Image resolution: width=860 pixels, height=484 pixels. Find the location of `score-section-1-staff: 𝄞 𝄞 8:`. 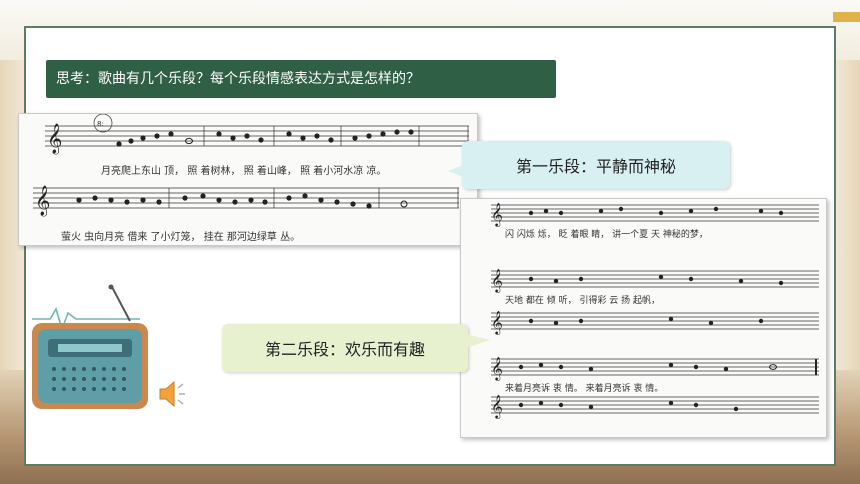

score-section-1-staff: 𝄞 𝄞 8: is located at coordinates (251, 165).